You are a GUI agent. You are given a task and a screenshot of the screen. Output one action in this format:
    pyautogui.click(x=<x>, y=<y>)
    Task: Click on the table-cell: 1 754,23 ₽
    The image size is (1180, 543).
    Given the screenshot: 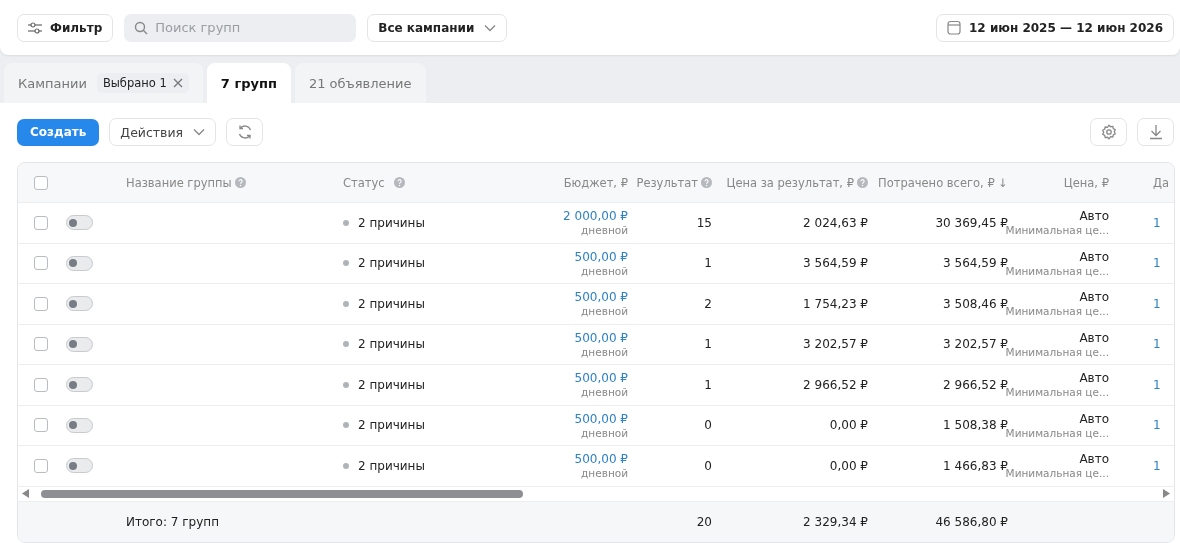 What is the action you would take?
    pyautogui.click(x=835, y=303)
    